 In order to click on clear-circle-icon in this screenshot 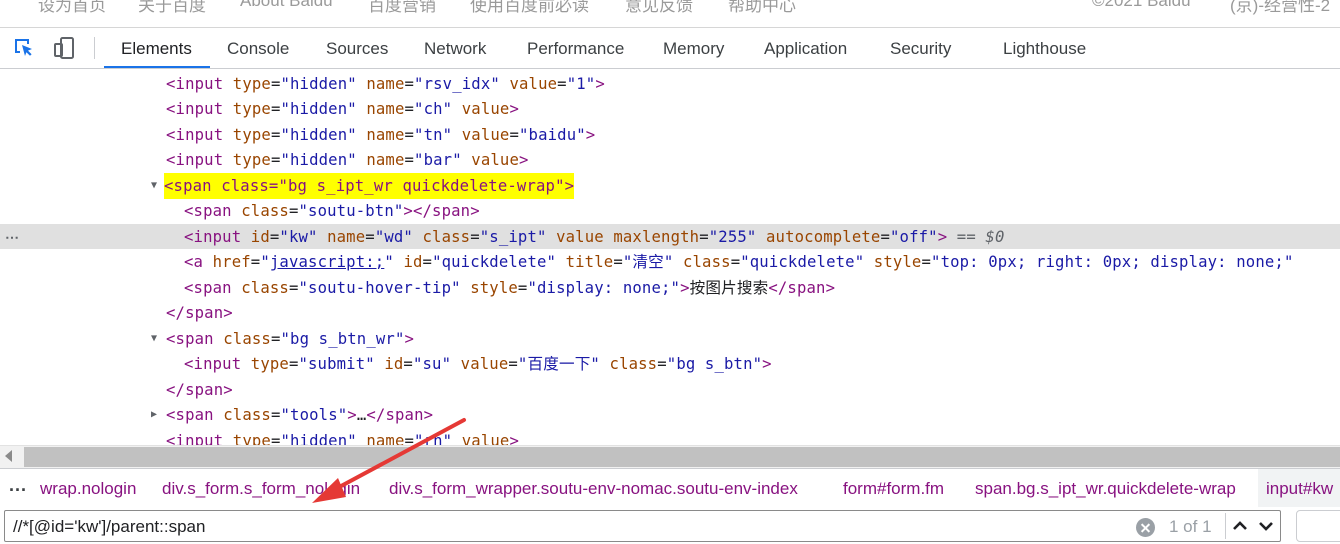, I will do `click(1145, 527)`.